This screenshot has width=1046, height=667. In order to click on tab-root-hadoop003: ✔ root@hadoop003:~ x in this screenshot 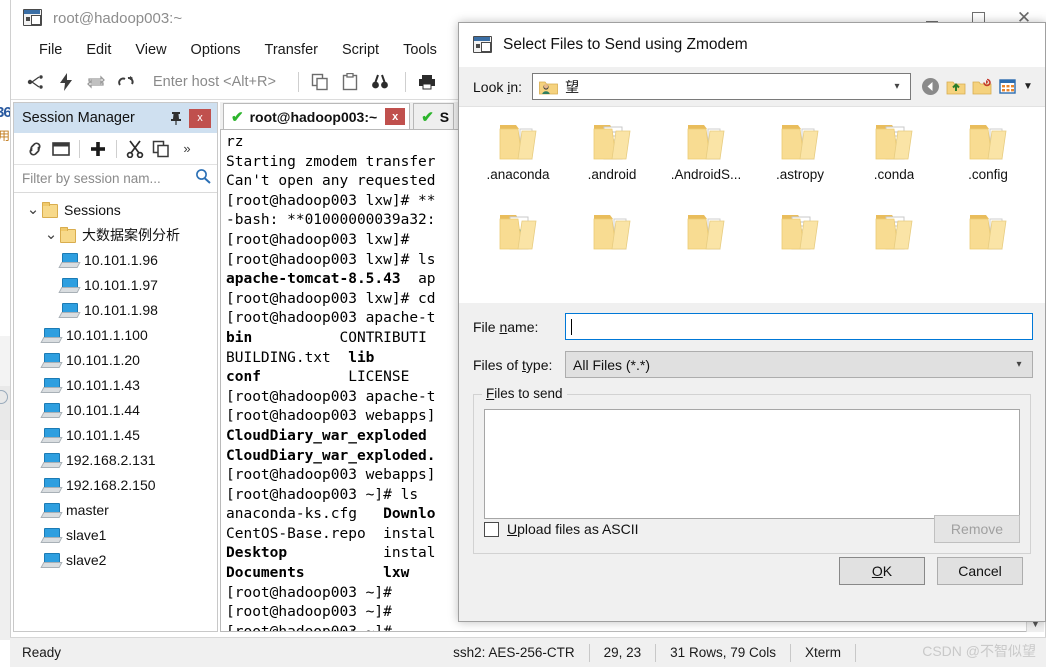, I will do `click(317, 116)`.